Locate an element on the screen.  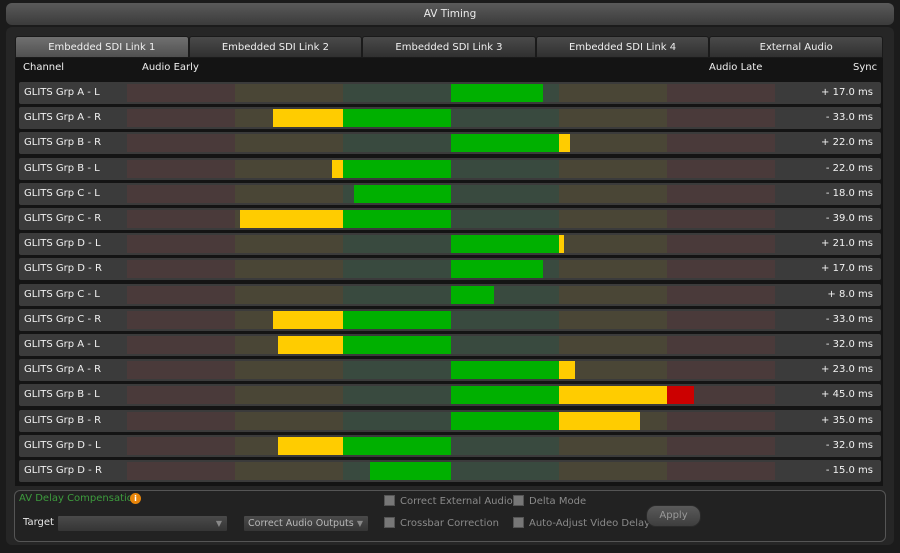
correct-audio-outputs-dropdown: Correct Audio Outputs ▼ is located at coordinates (306, 523).